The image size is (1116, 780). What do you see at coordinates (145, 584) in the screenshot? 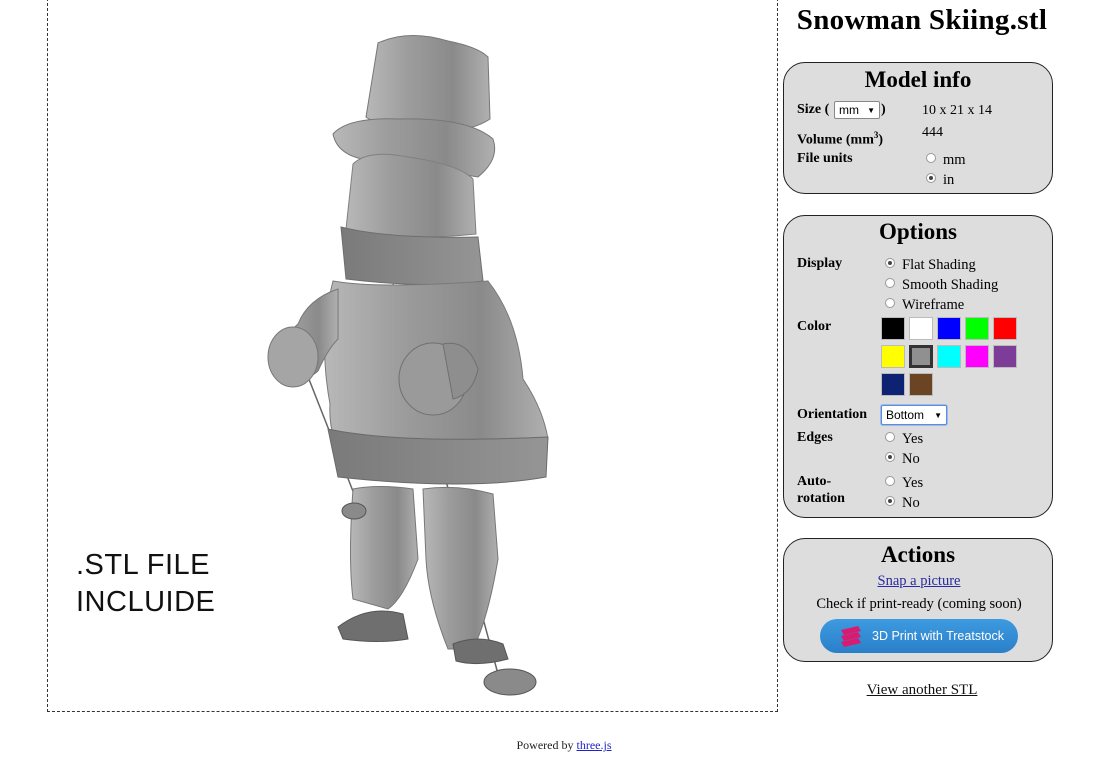
I see `stl-file-overlay-caption: .STL FILE INCLUIDE` at bounding box center [145, 584].